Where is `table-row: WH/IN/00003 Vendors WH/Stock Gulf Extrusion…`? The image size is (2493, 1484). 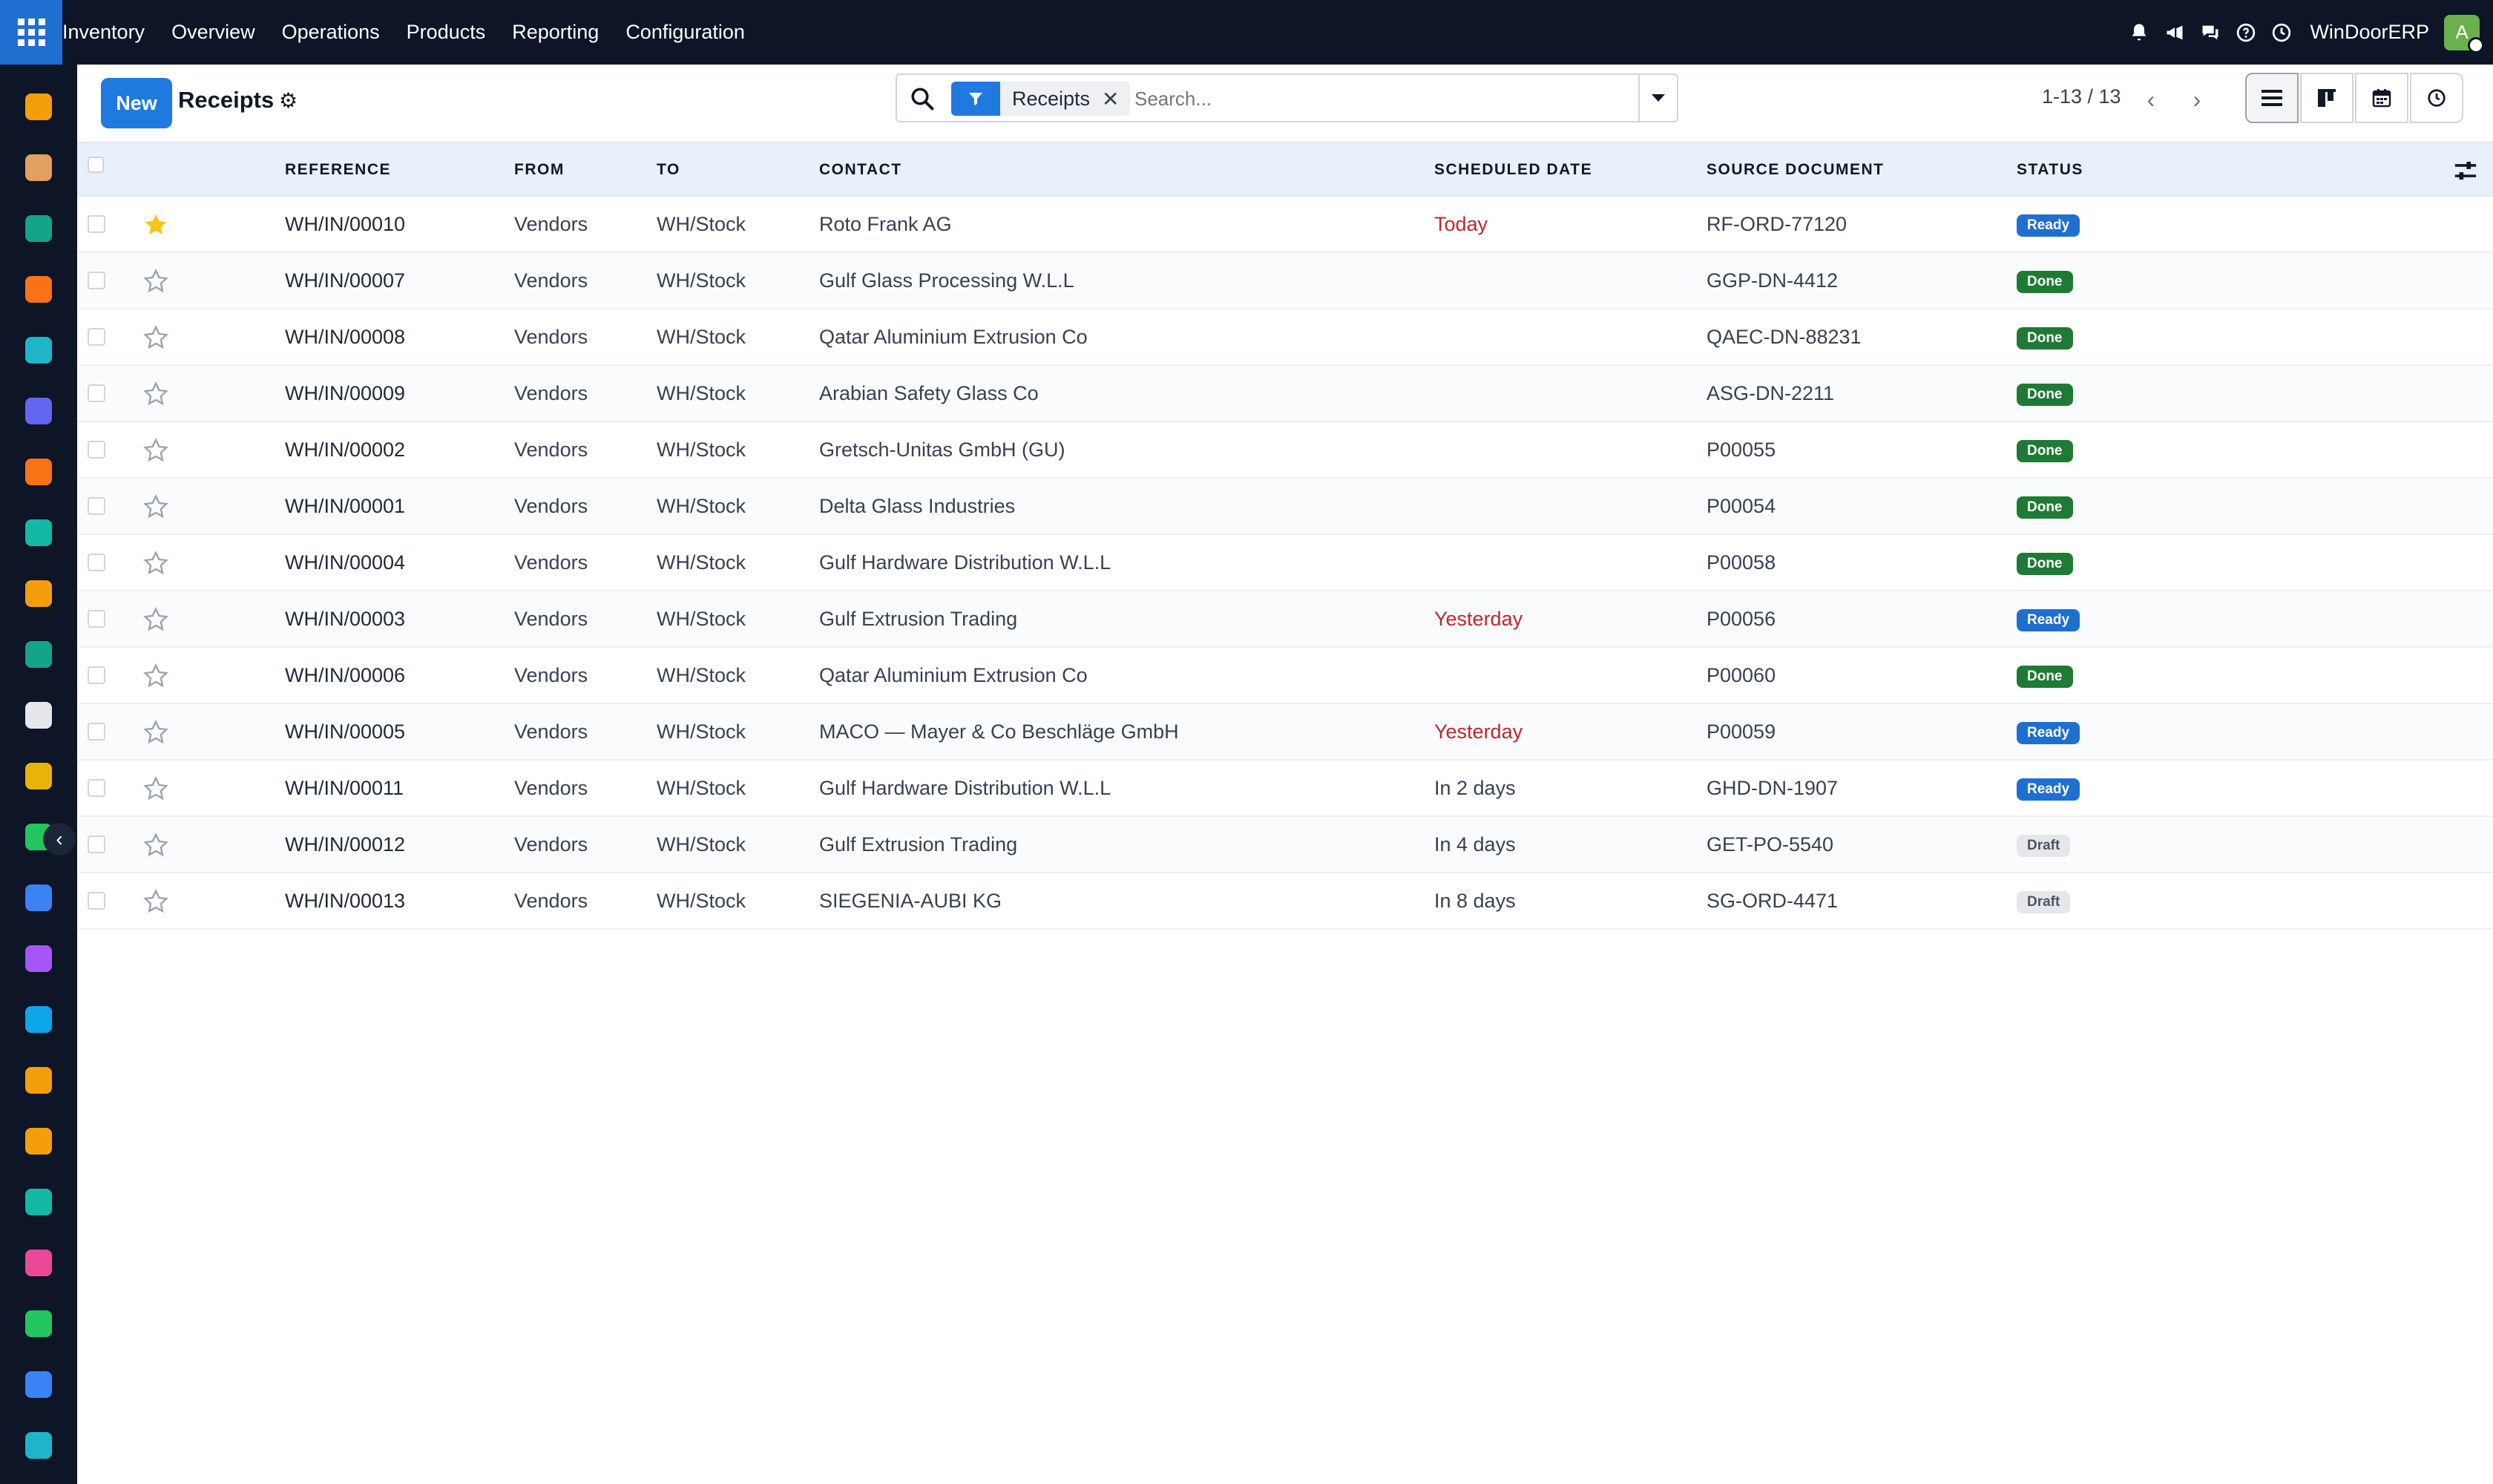 table-row: WH/IN/00003 Vendors WH/Stock Gulf Extrusion… is located at coordinates (1285, 619).